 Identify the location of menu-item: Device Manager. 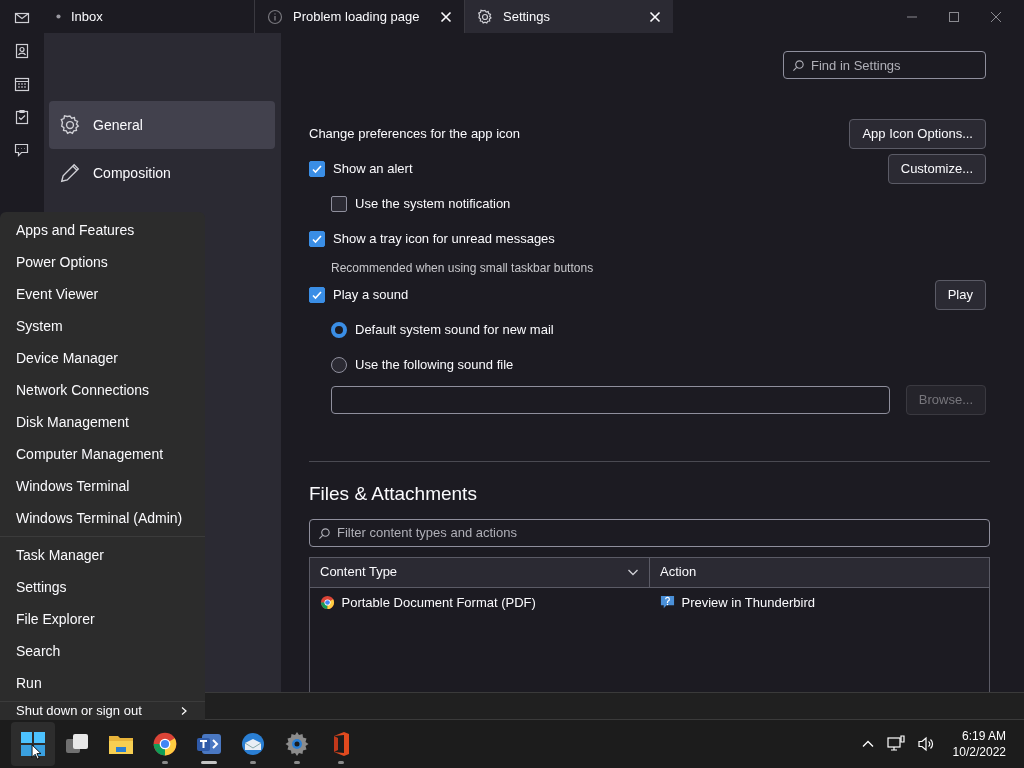
(102, 358).